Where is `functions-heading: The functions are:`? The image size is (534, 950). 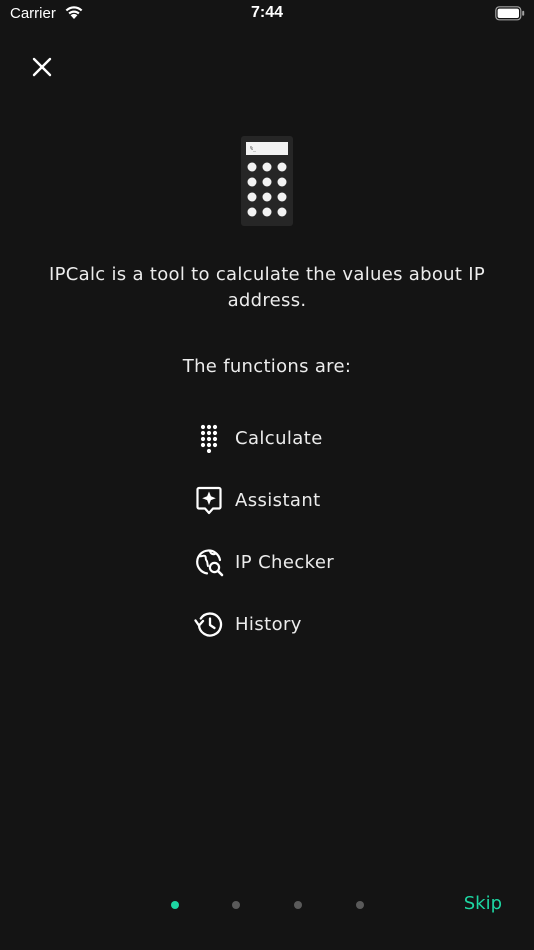 functions-heading: The functions are: is located at coordinates (267, 366).